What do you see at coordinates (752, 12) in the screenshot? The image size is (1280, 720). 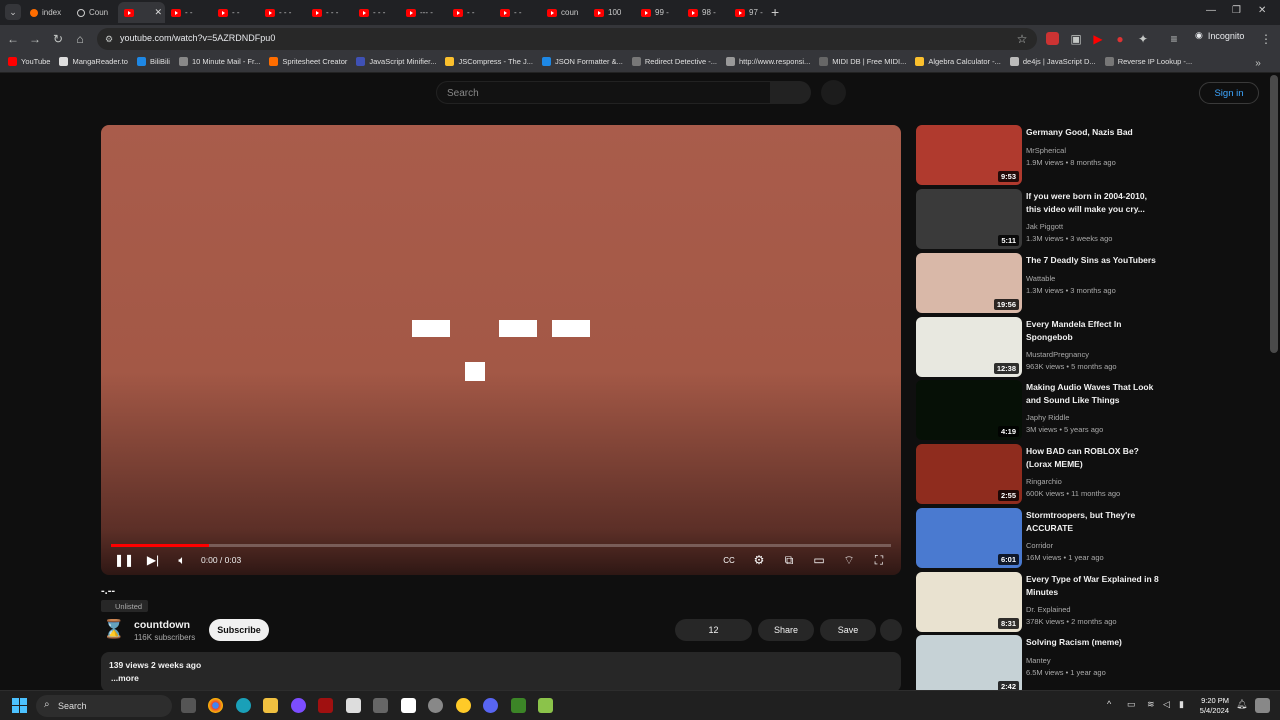 I see `browser-tab: 97 -` at bounding box center [752, 12].